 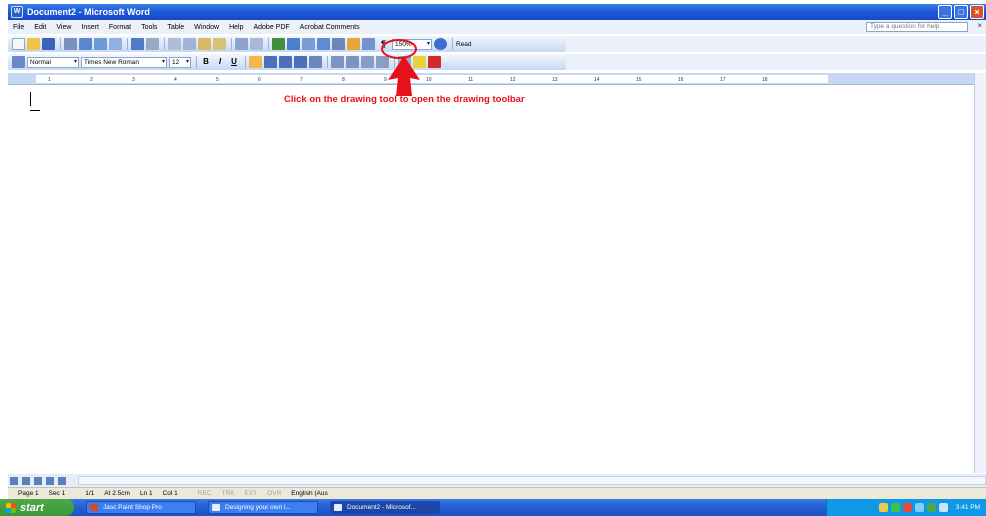 What do you see at coordinates (48, 44) in the screenshot?
I see `save-icon` at bounding box center [48, 44].